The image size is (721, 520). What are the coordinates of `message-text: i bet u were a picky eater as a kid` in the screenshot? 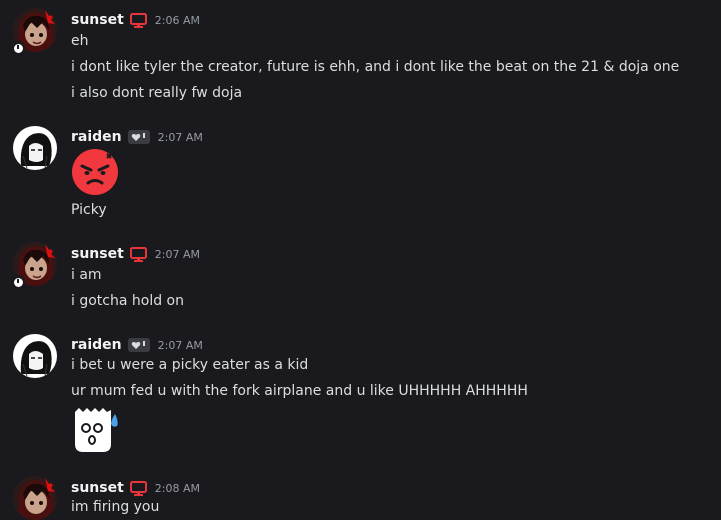 It's located at (190, 365).